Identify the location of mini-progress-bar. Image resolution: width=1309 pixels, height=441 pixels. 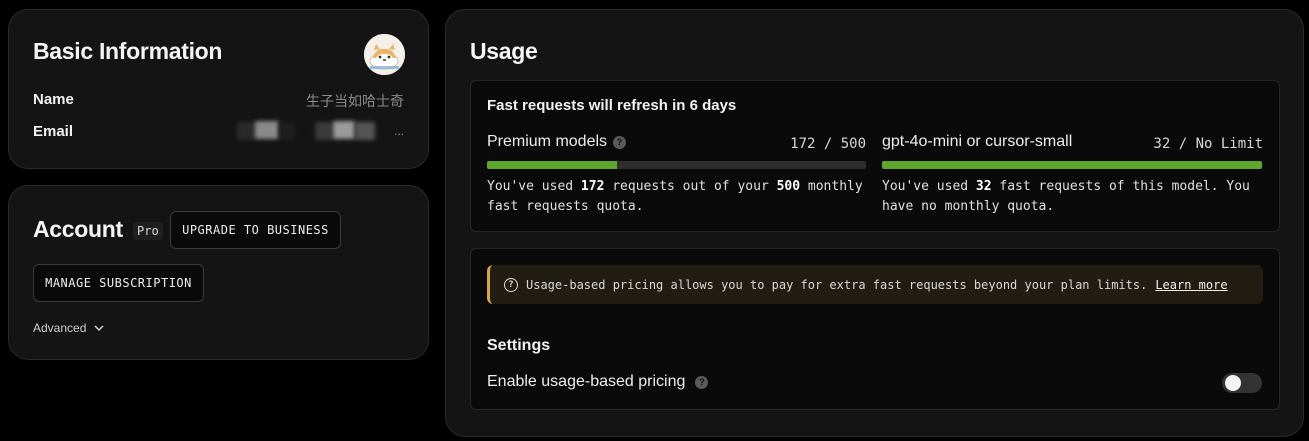
(1072, 165).